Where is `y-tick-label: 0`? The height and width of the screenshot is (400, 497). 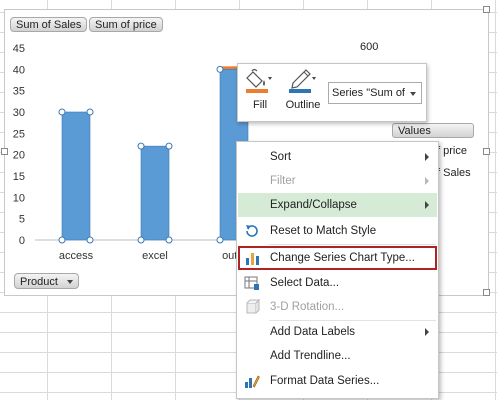
y-tick-label: 0 is located at coordinates (22, 241).